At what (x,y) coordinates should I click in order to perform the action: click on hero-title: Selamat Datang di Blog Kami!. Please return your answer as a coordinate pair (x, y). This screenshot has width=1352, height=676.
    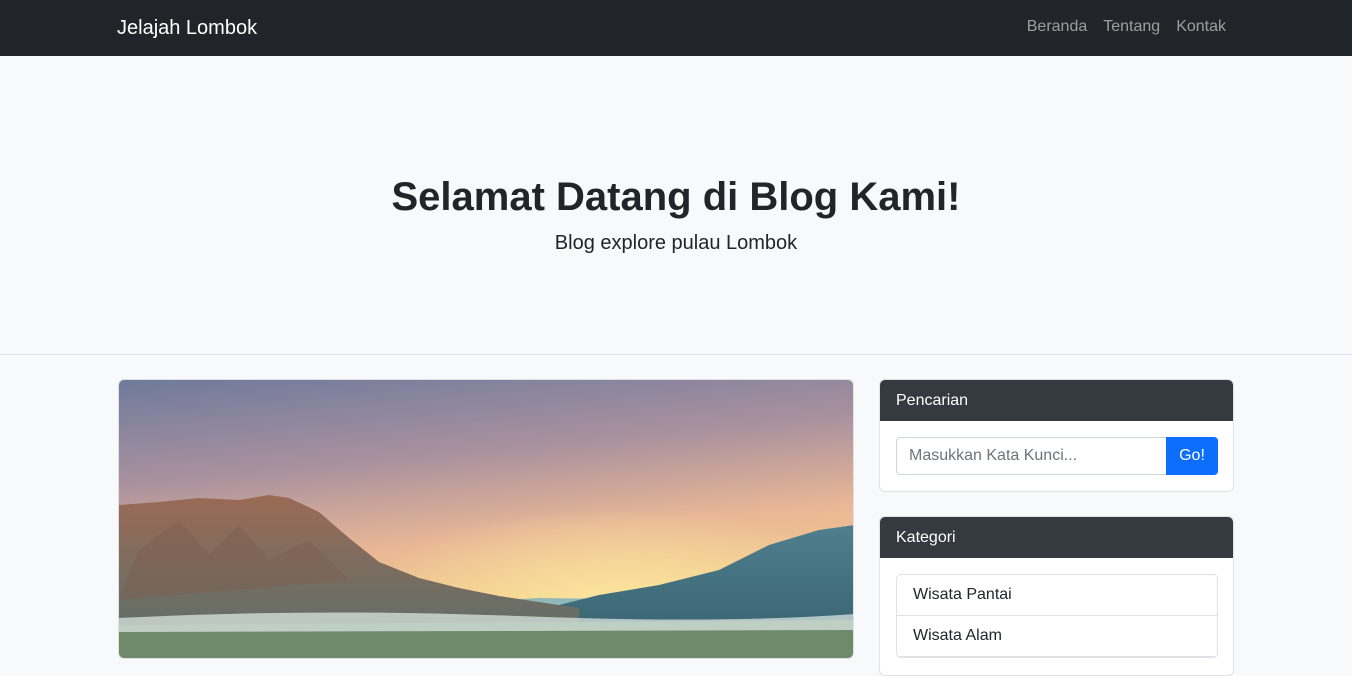
    Looking at the image, I should click on (676, 197).